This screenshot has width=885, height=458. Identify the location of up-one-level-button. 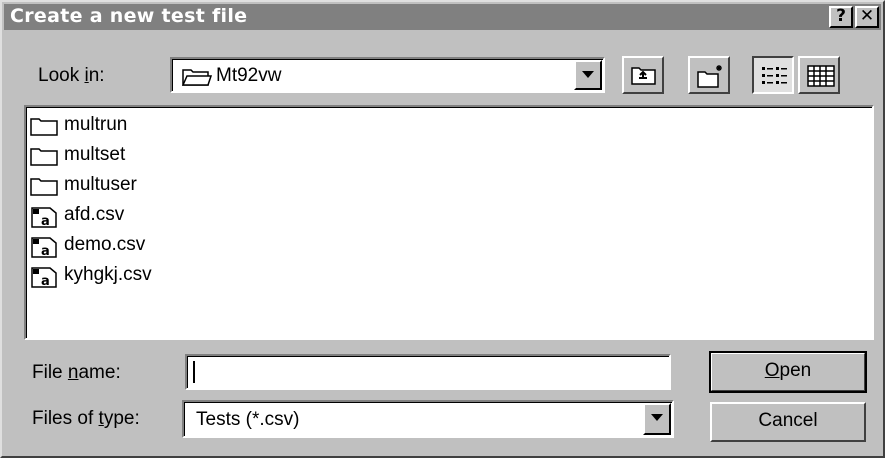
(643, 75).